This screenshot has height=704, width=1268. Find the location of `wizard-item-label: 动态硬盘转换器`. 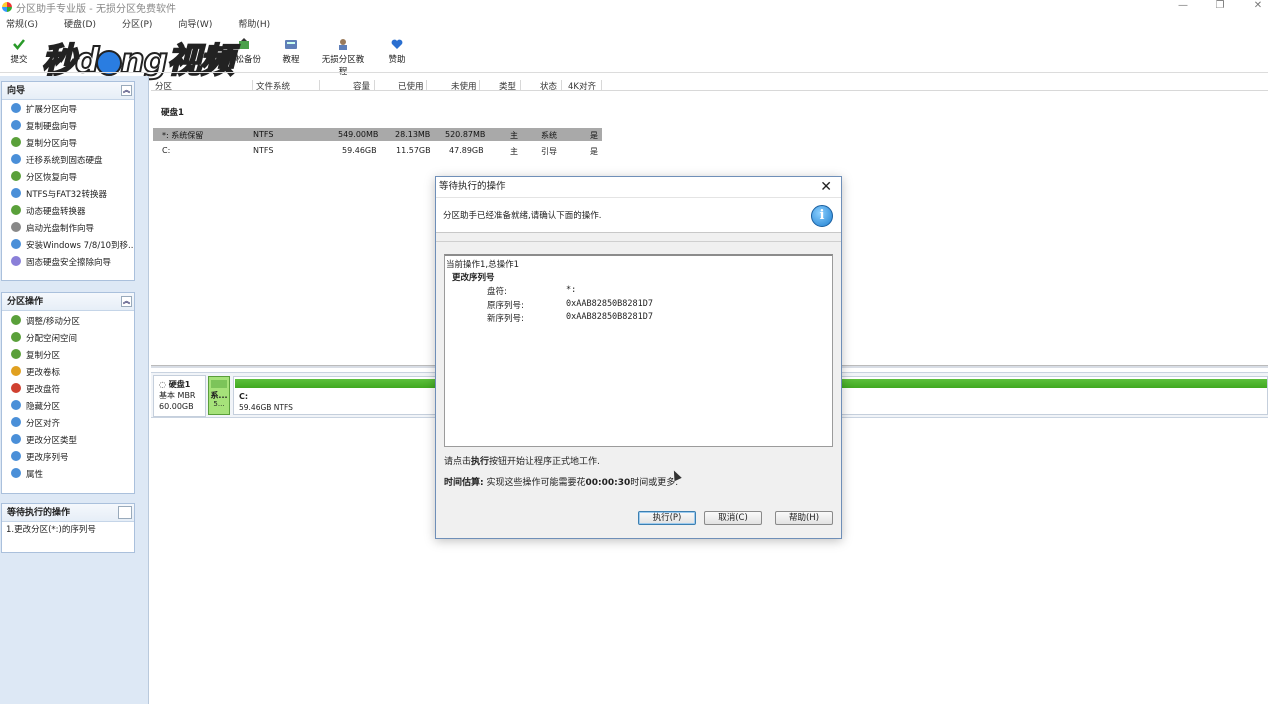

wizard-item-label: 动态硬盘转换器 is located at coordinates (56, 212).